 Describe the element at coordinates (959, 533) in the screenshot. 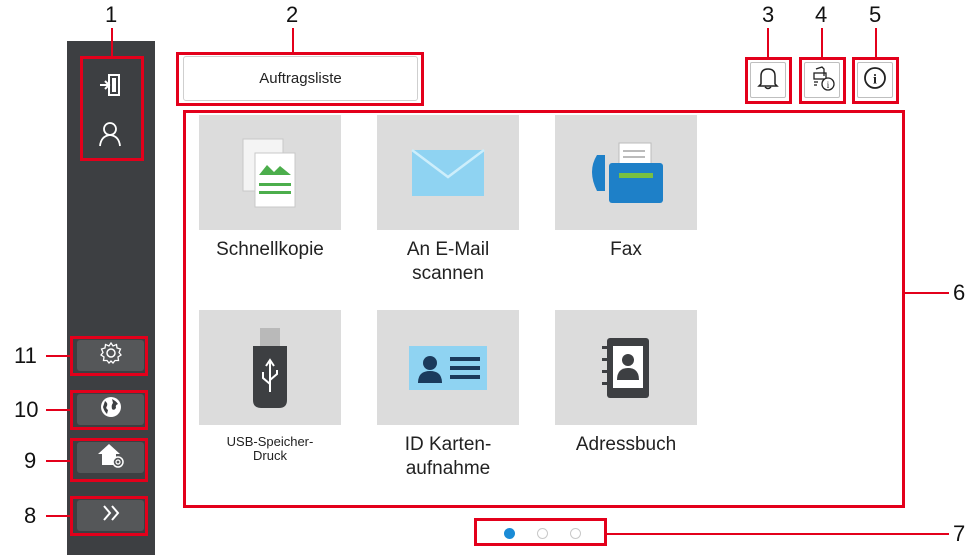

I see `callout-number-7: 7` at that location.